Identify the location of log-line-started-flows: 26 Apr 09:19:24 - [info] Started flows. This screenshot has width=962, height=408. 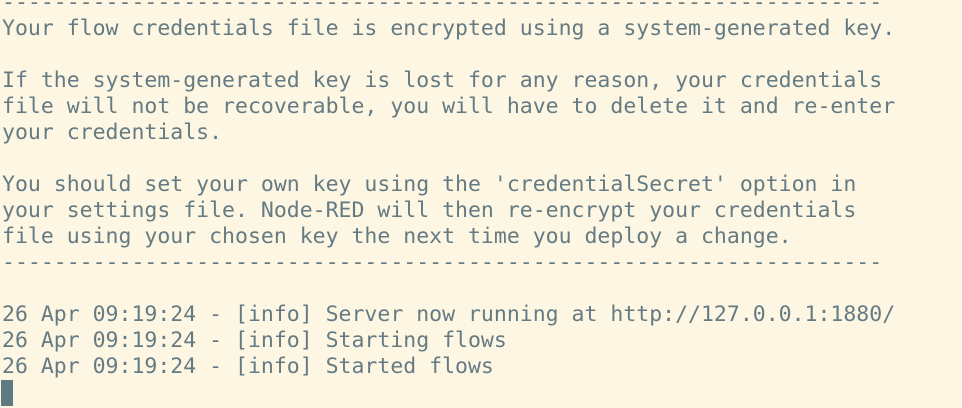
(248, 366).